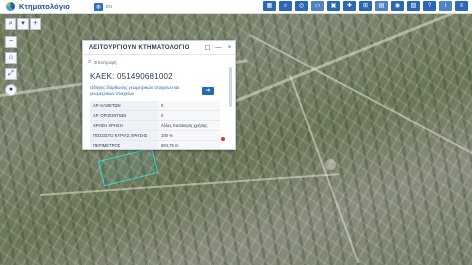  I want to click on expand-icon: ▾, so click(23, 24).